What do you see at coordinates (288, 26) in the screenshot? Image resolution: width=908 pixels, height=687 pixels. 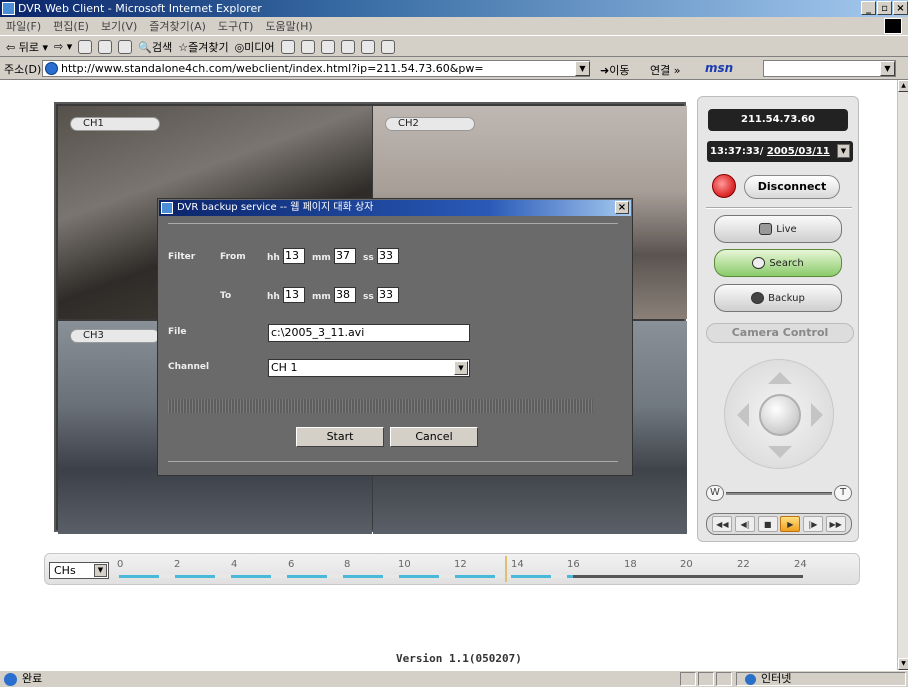 I see `menu-help: 도움말(H)` at bounding box center [288, 26].